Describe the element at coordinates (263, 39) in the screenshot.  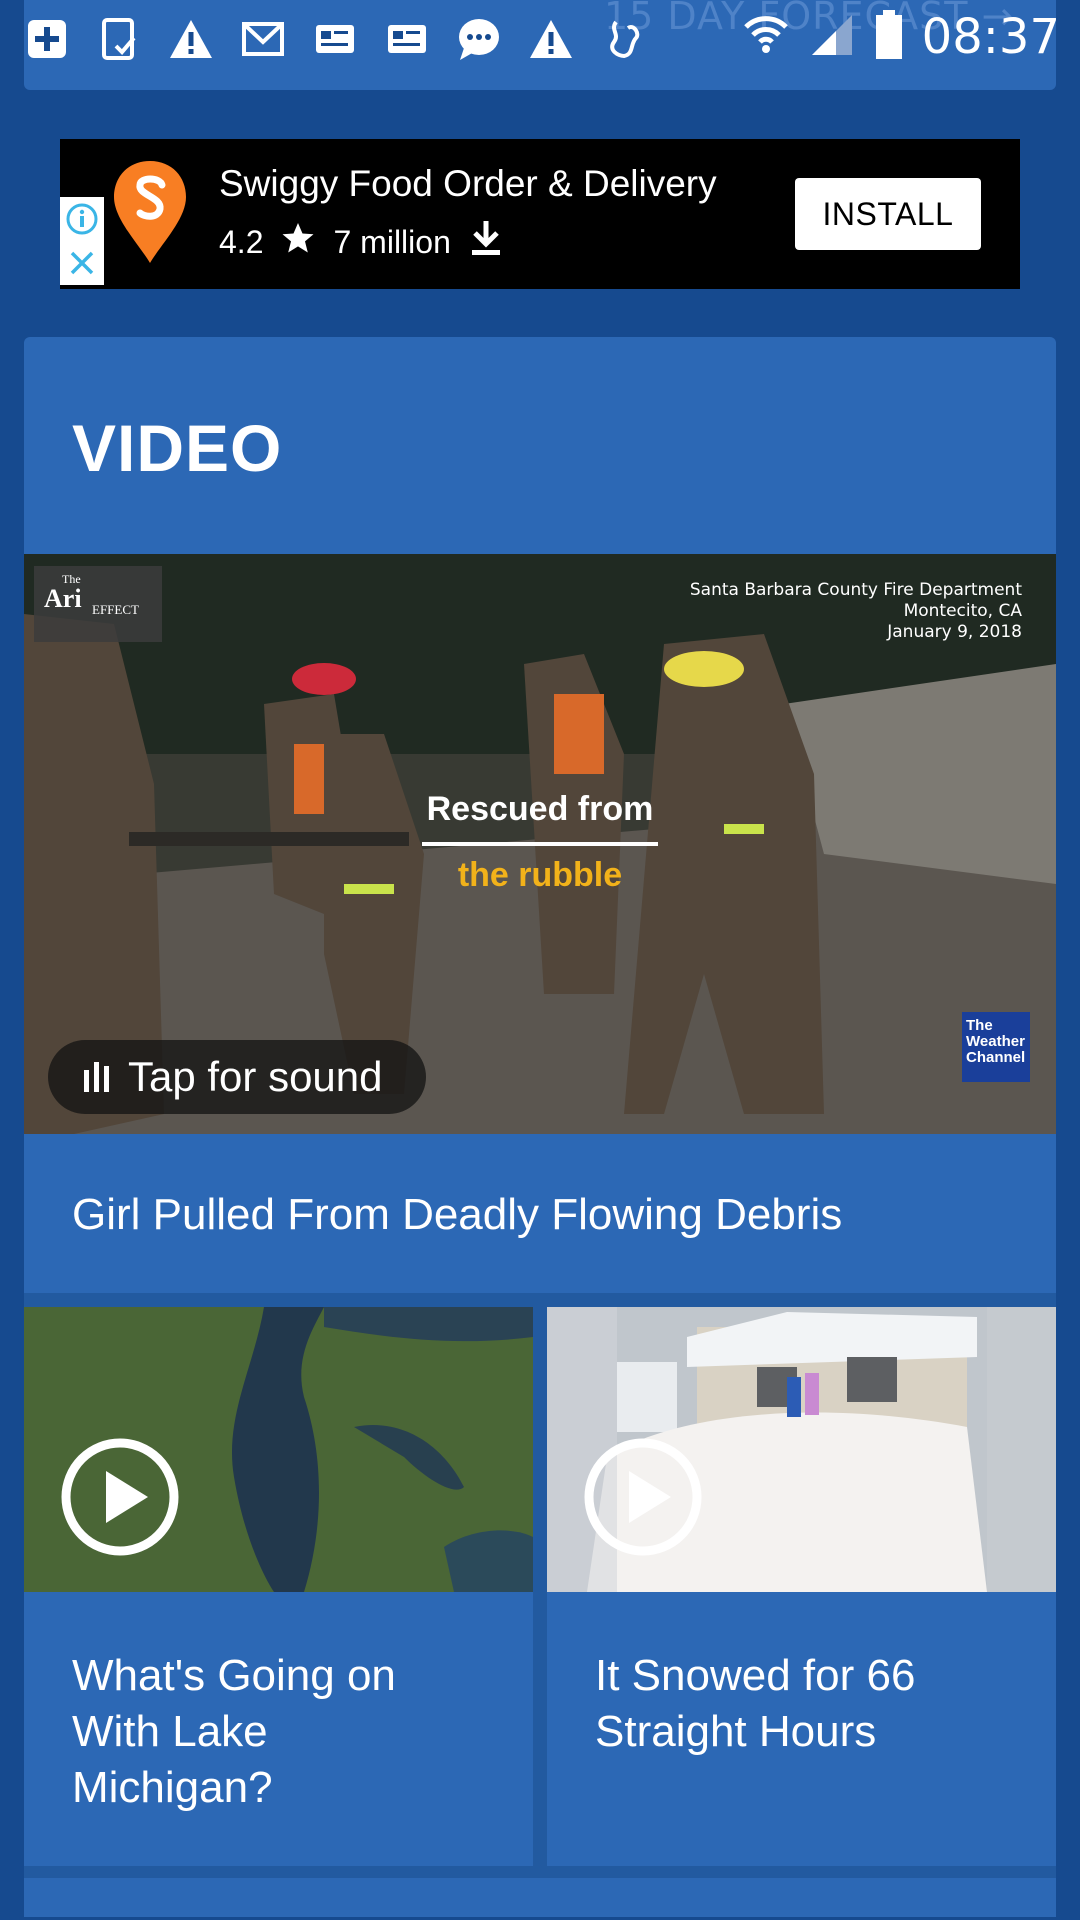
I see `gmail-icon` at that location.